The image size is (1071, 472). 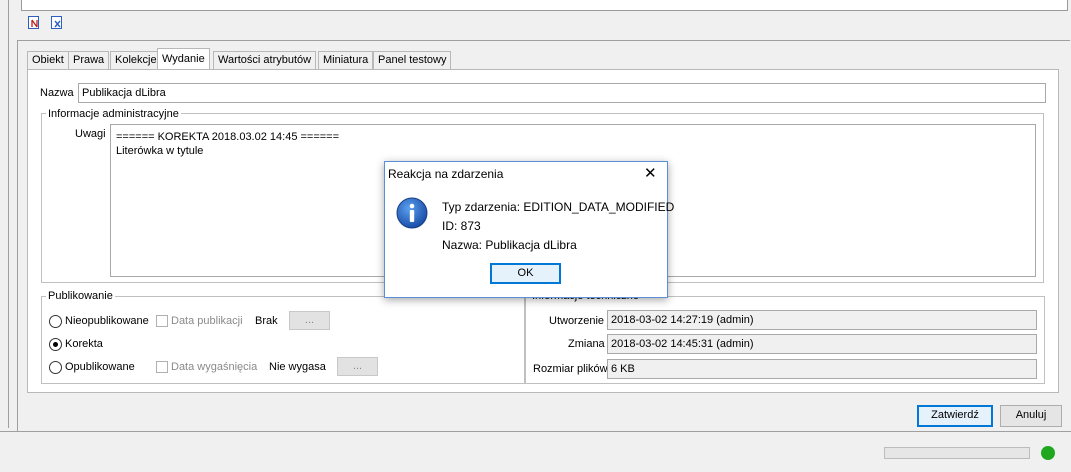 What do you see at coordinates (266, 321) in the screenshot?
I see `pub-date-value: Brak` at bounding box center [266, 321].